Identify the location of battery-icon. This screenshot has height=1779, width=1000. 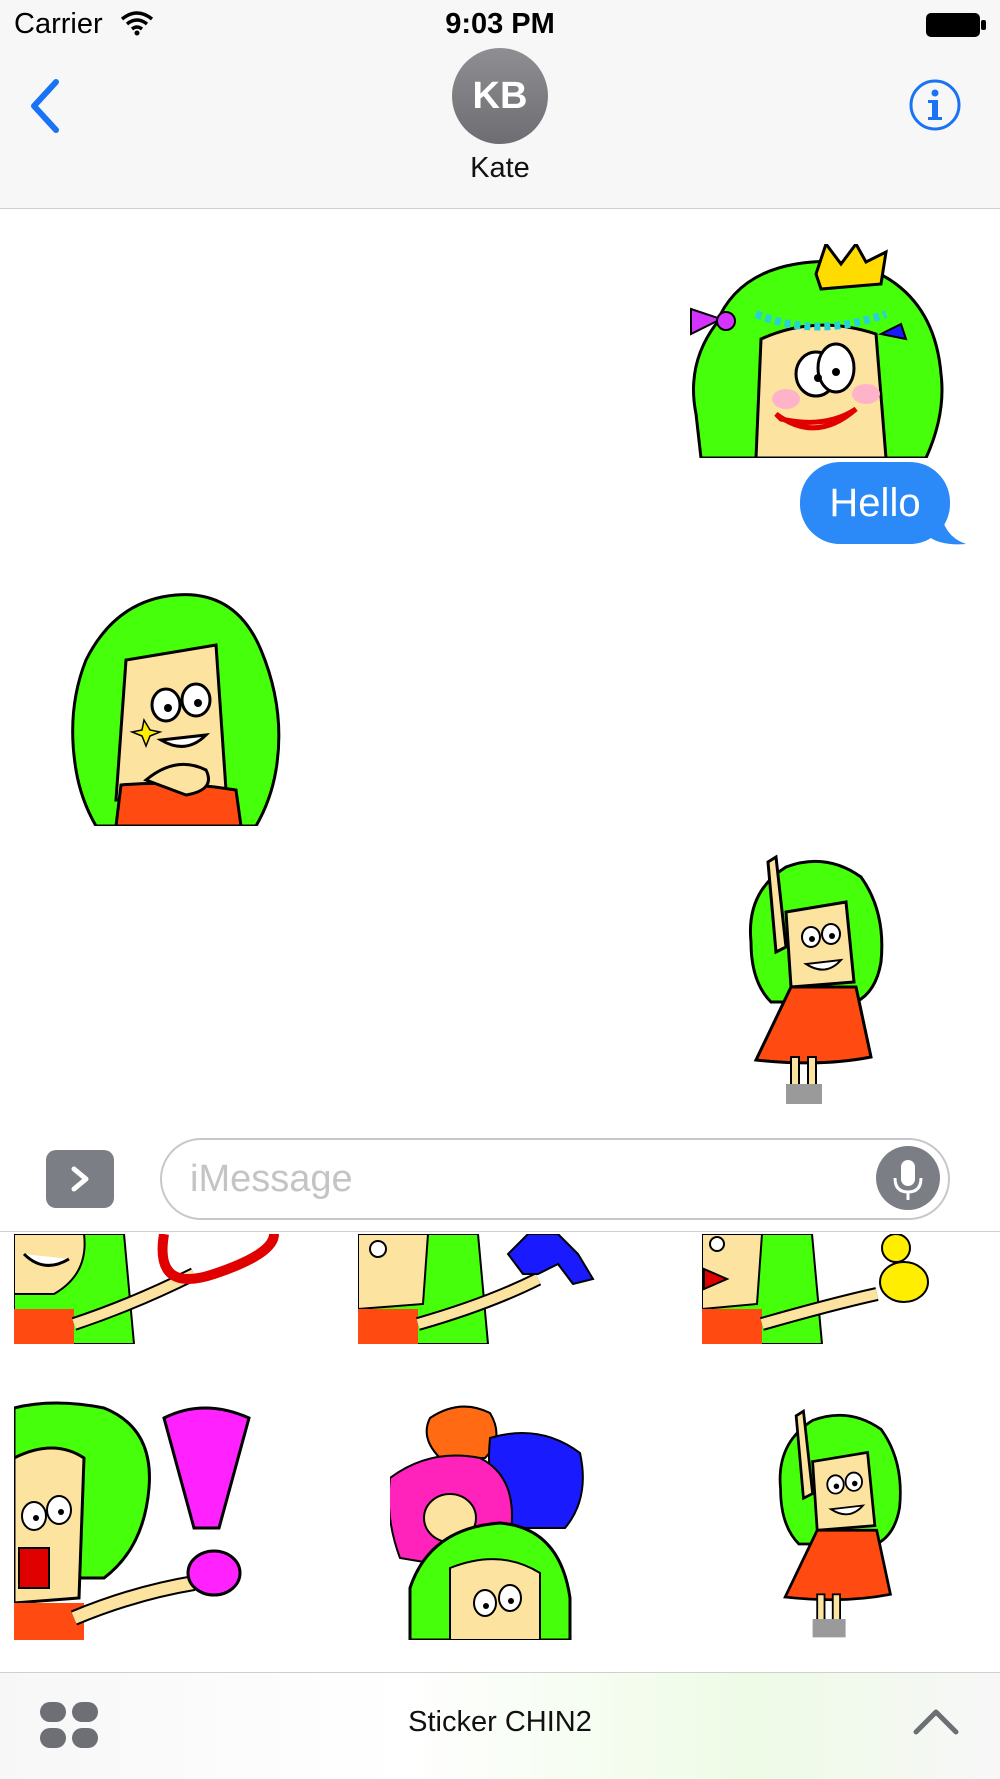
(956, 25).